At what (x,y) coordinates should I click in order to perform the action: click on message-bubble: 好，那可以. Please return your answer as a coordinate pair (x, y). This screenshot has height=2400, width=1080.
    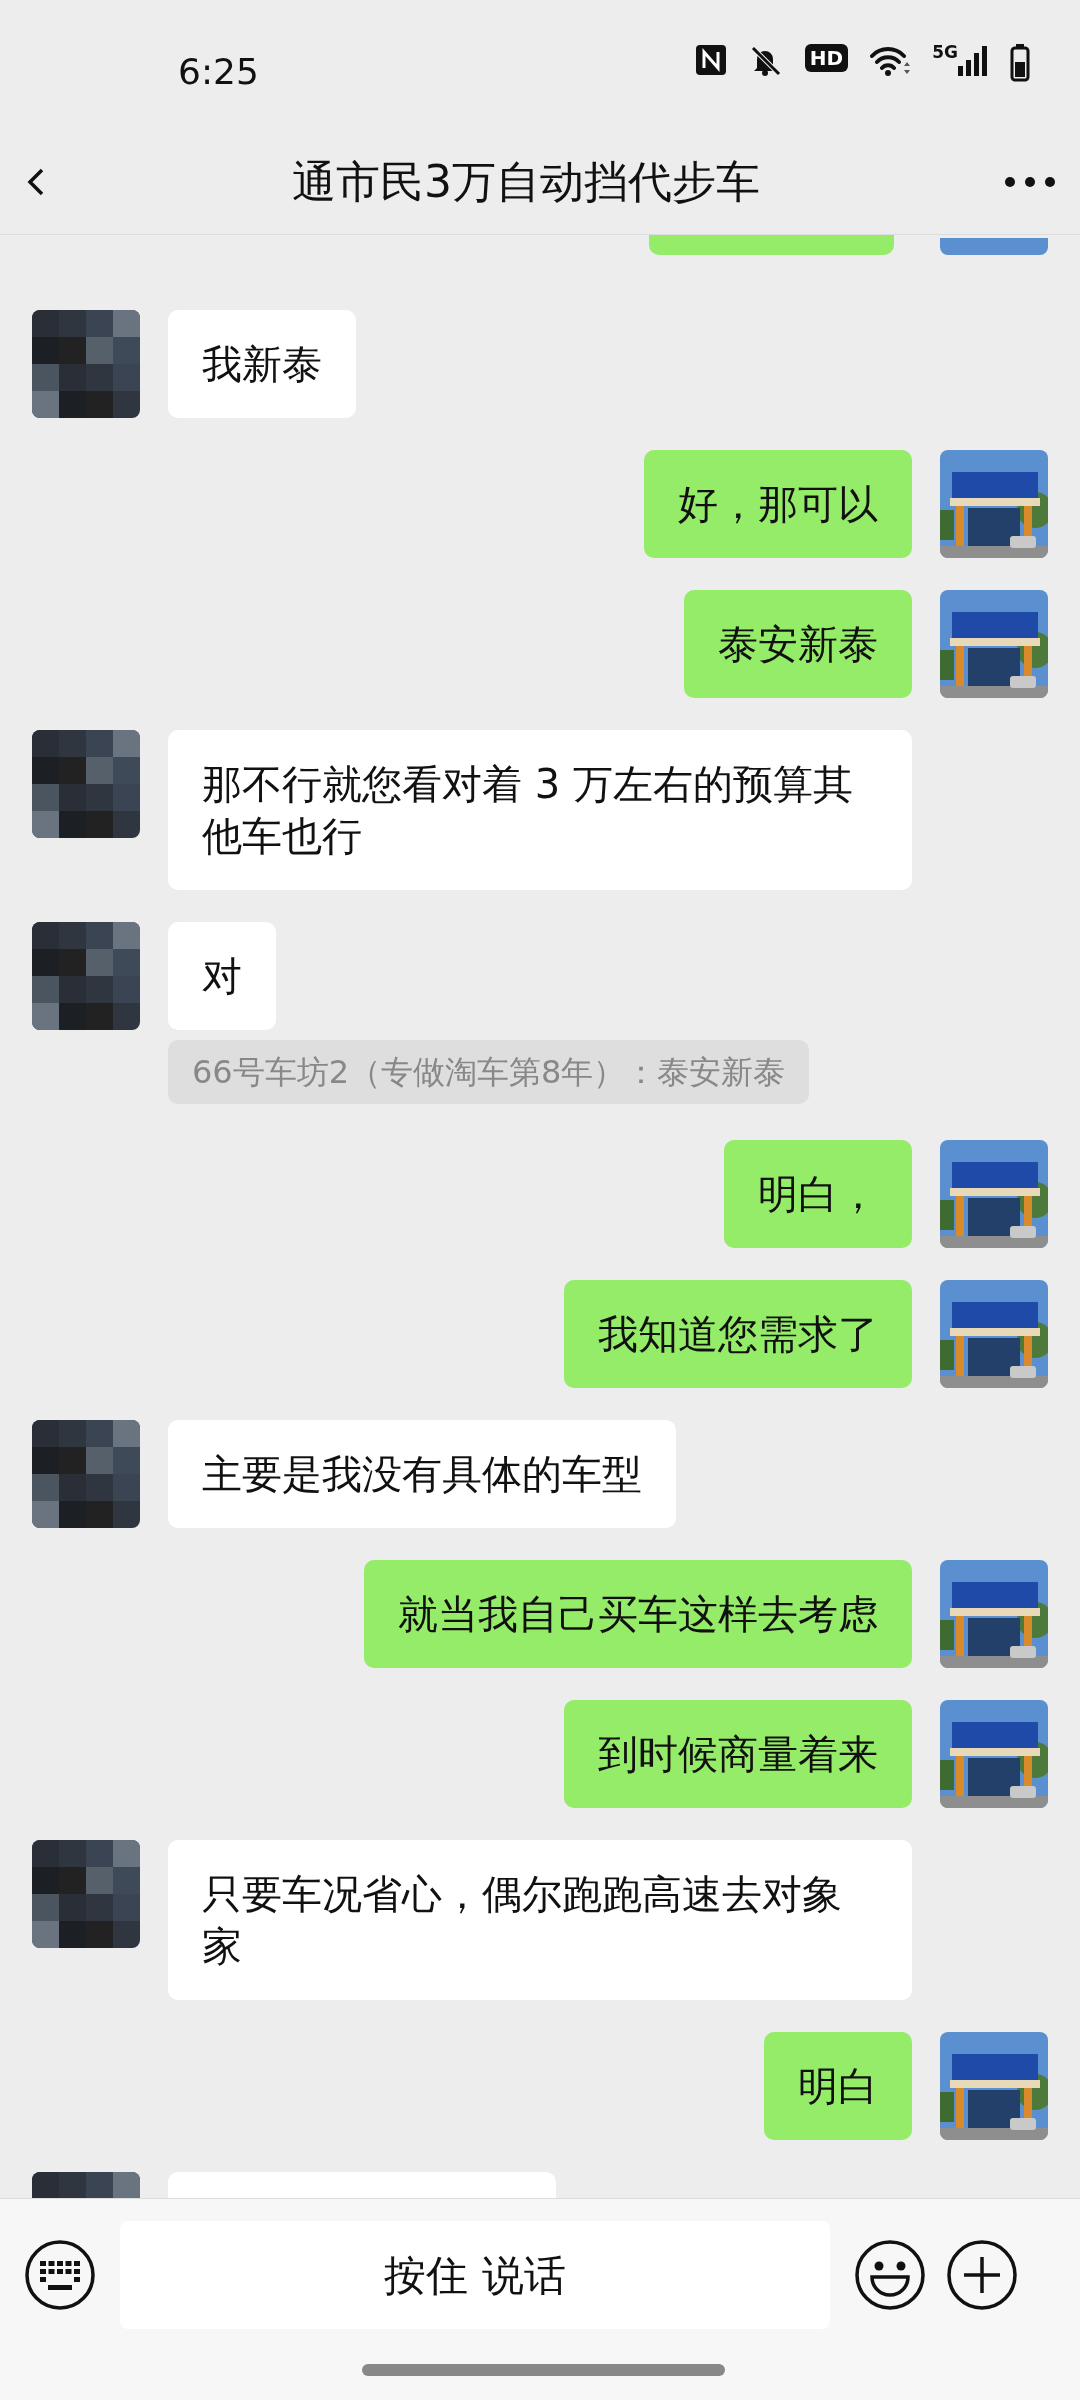
    Looking at the image, I should click on (778, 504).